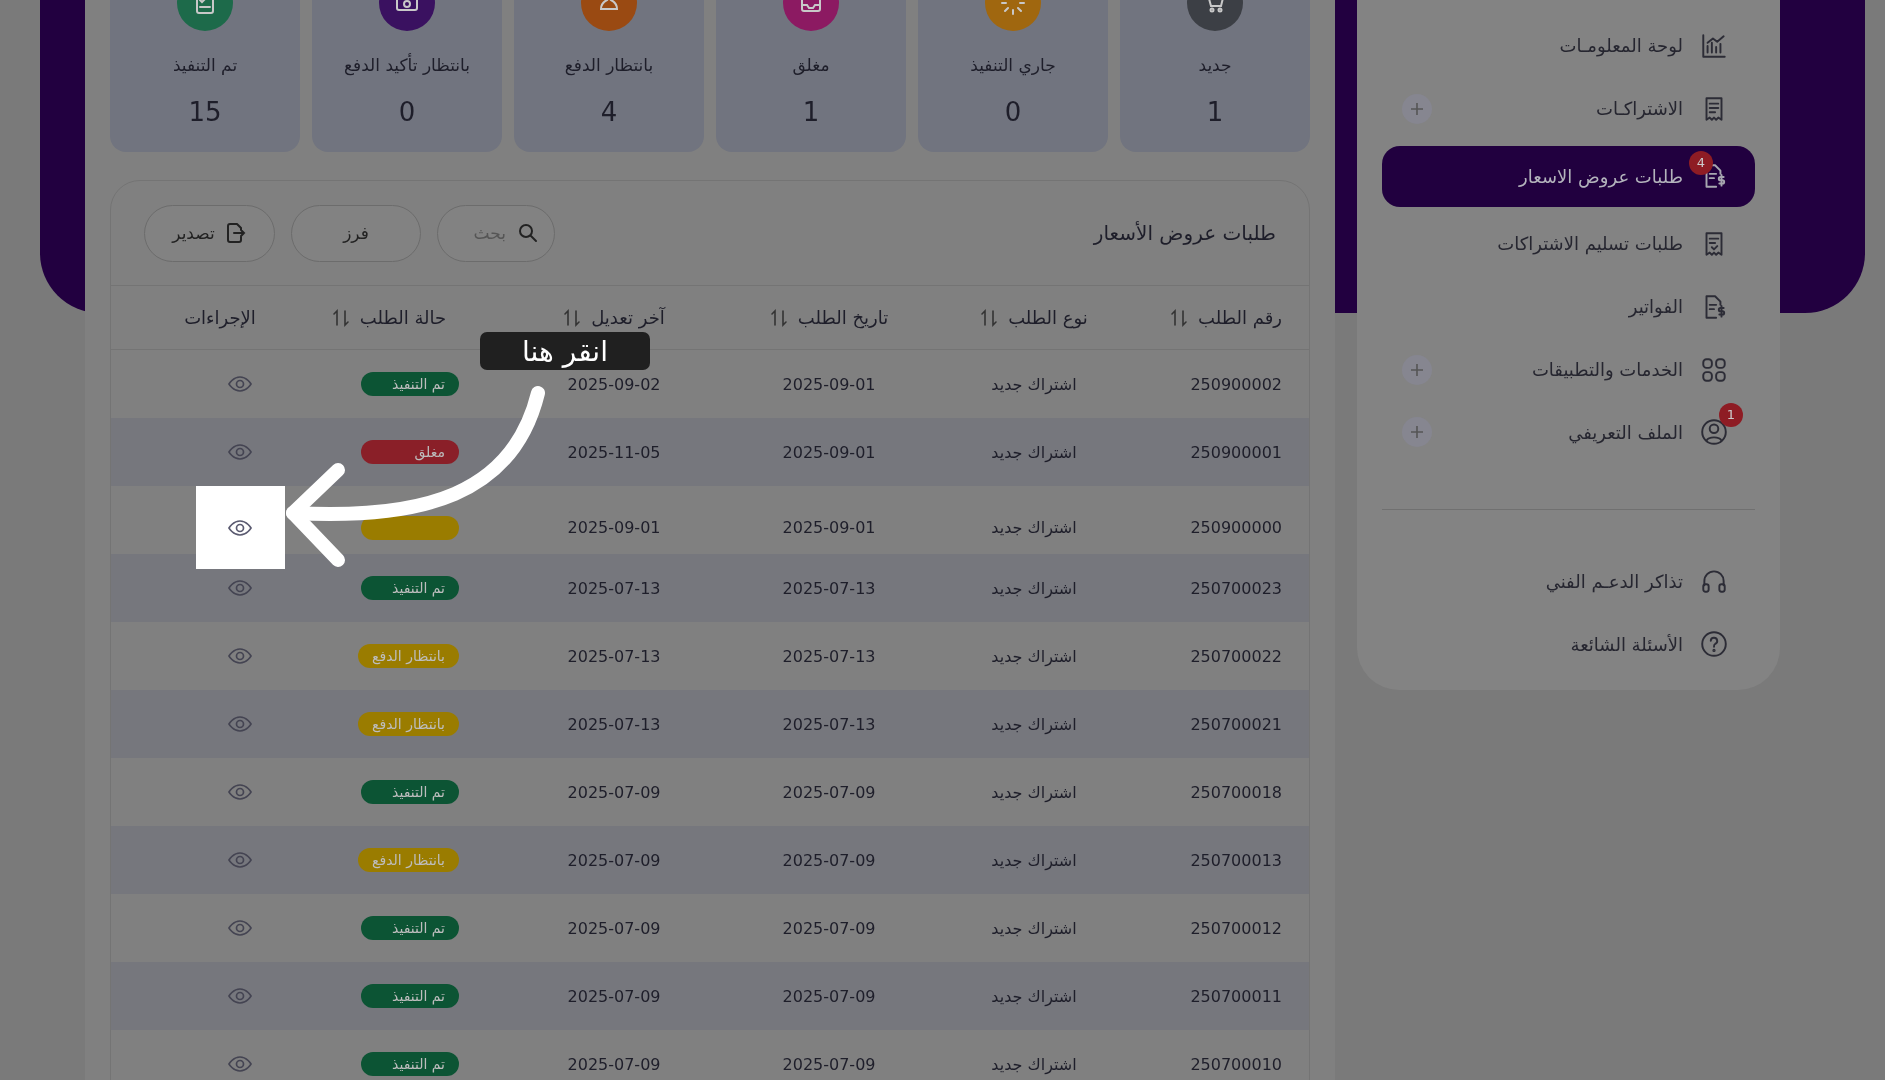  Describe the element at coordinates (614, 452) in the screenshot. I see `table-cell: 2025-11-05` at that location.